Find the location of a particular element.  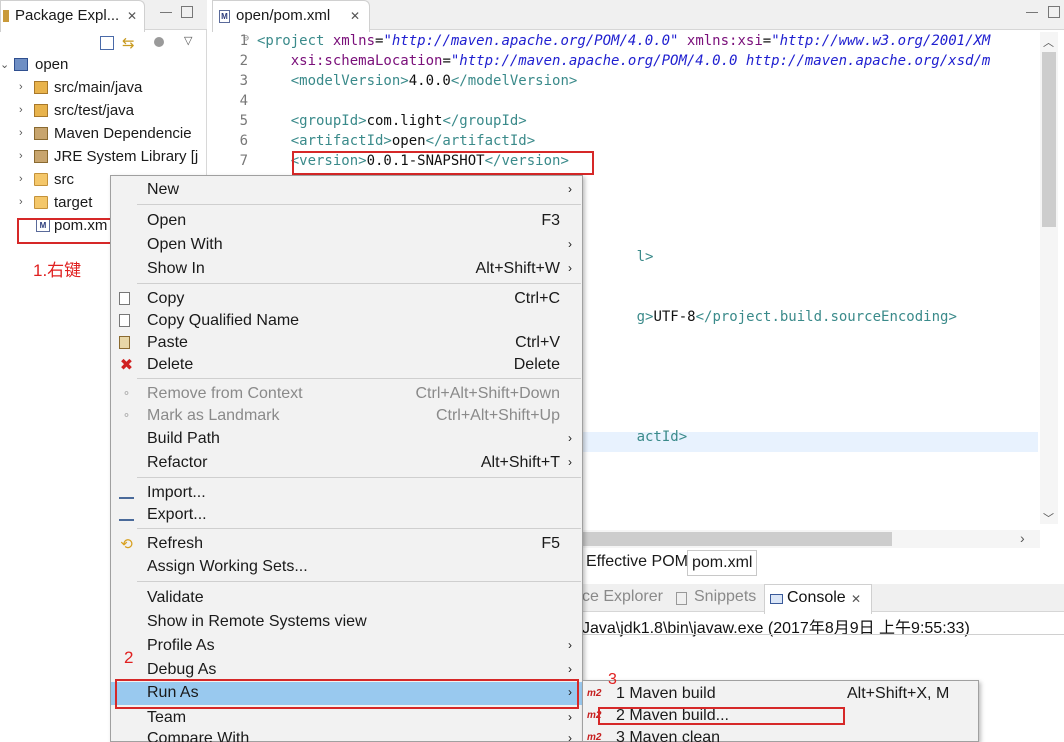

menu-item-compare-with: Compare With › is located at coordinates (346, 735).